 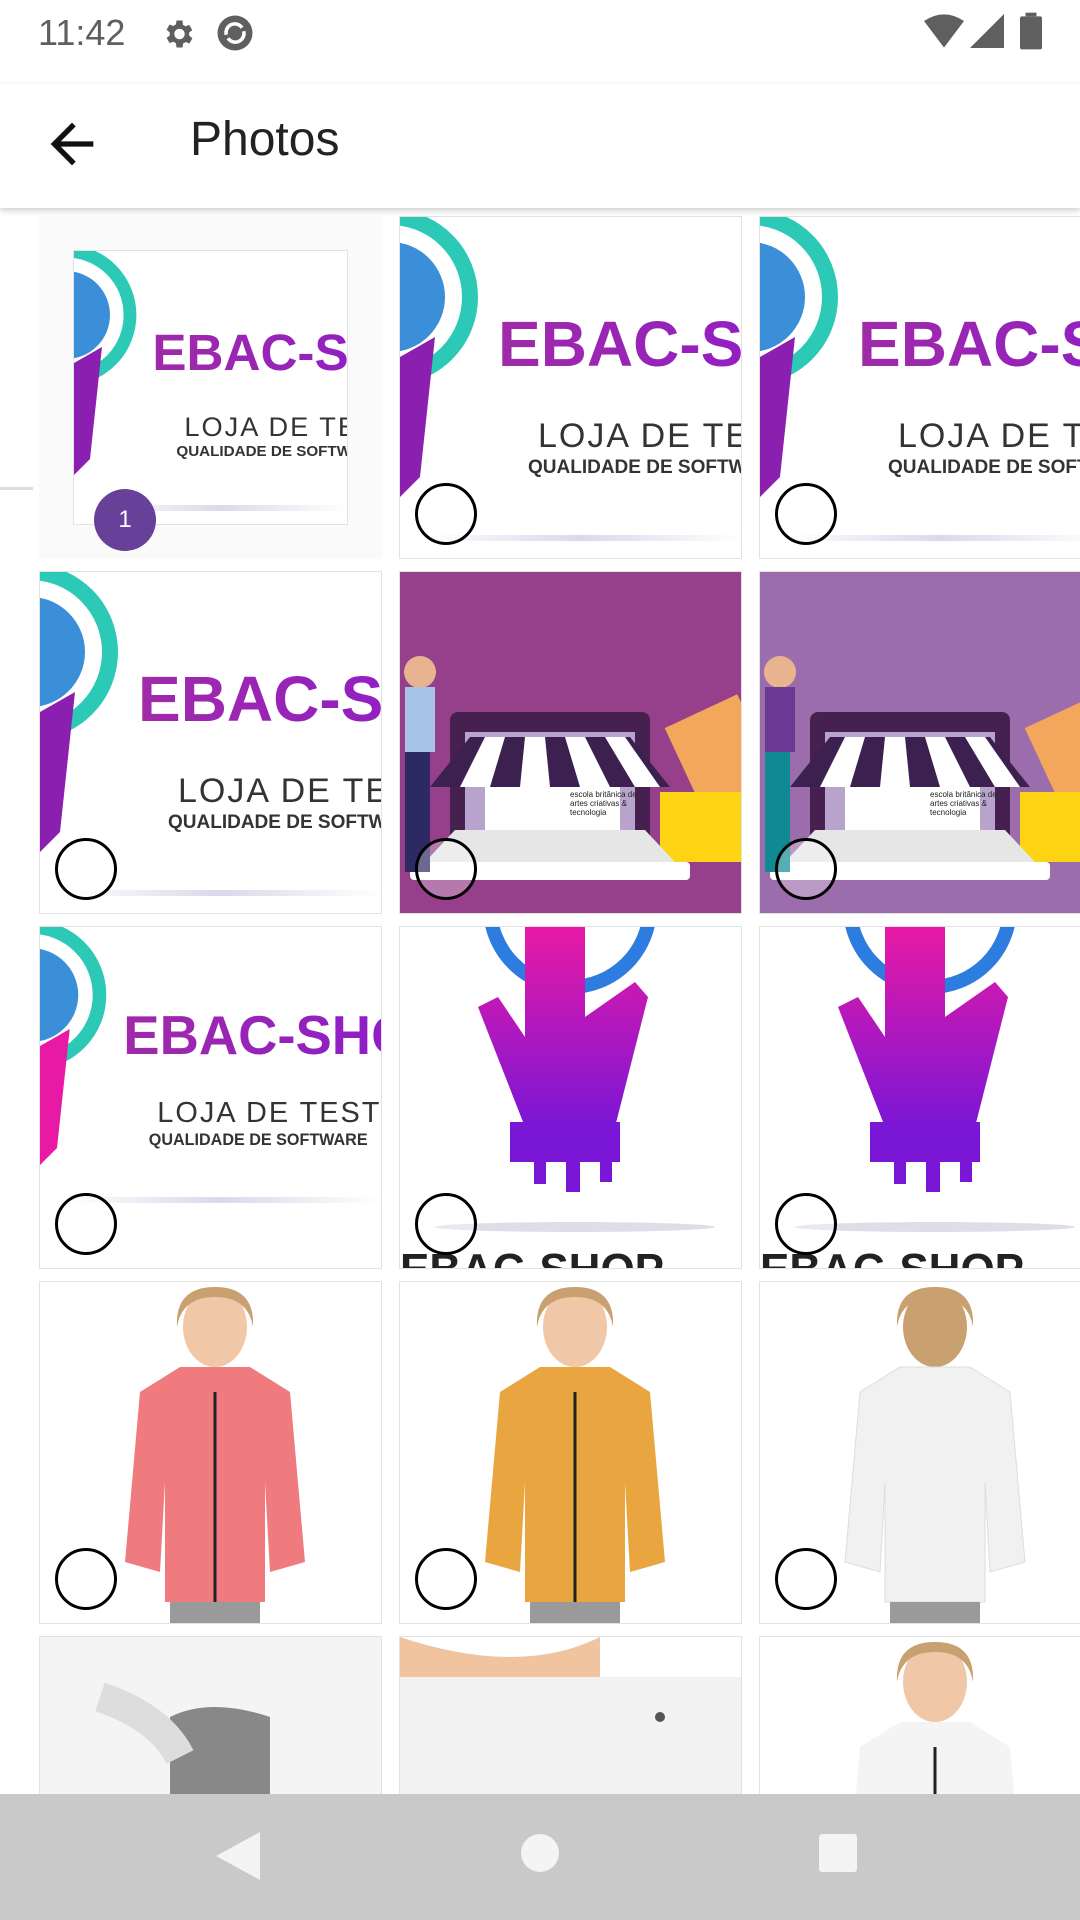 I want to click on logo-graphic, so click(x=105, y=363).